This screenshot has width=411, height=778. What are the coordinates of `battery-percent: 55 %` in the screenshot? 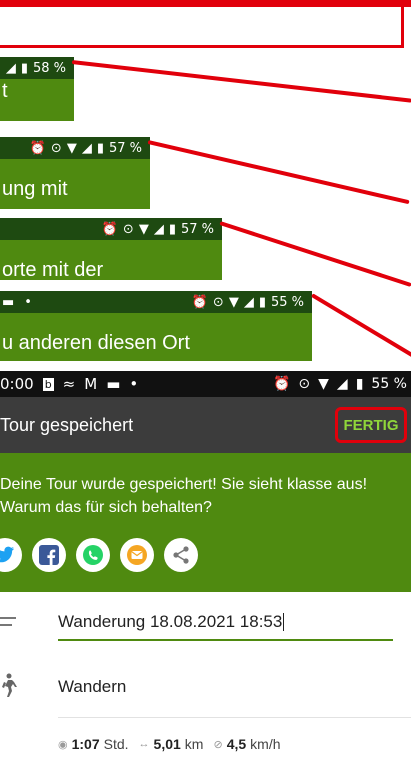 It's located at (389, 384).